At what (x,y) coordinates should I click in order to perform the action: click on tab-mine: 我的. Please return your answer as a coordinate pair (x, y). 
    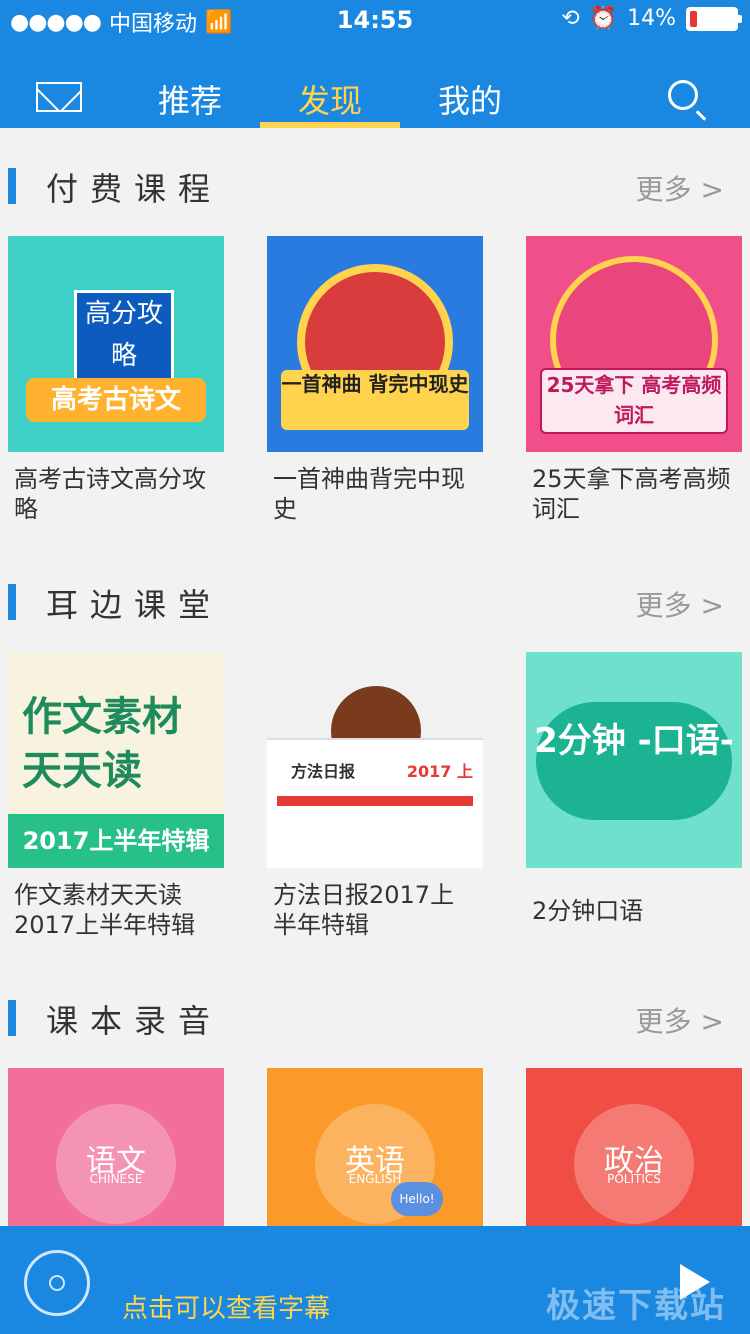
    Looking at the image, I should click on (470, 99).